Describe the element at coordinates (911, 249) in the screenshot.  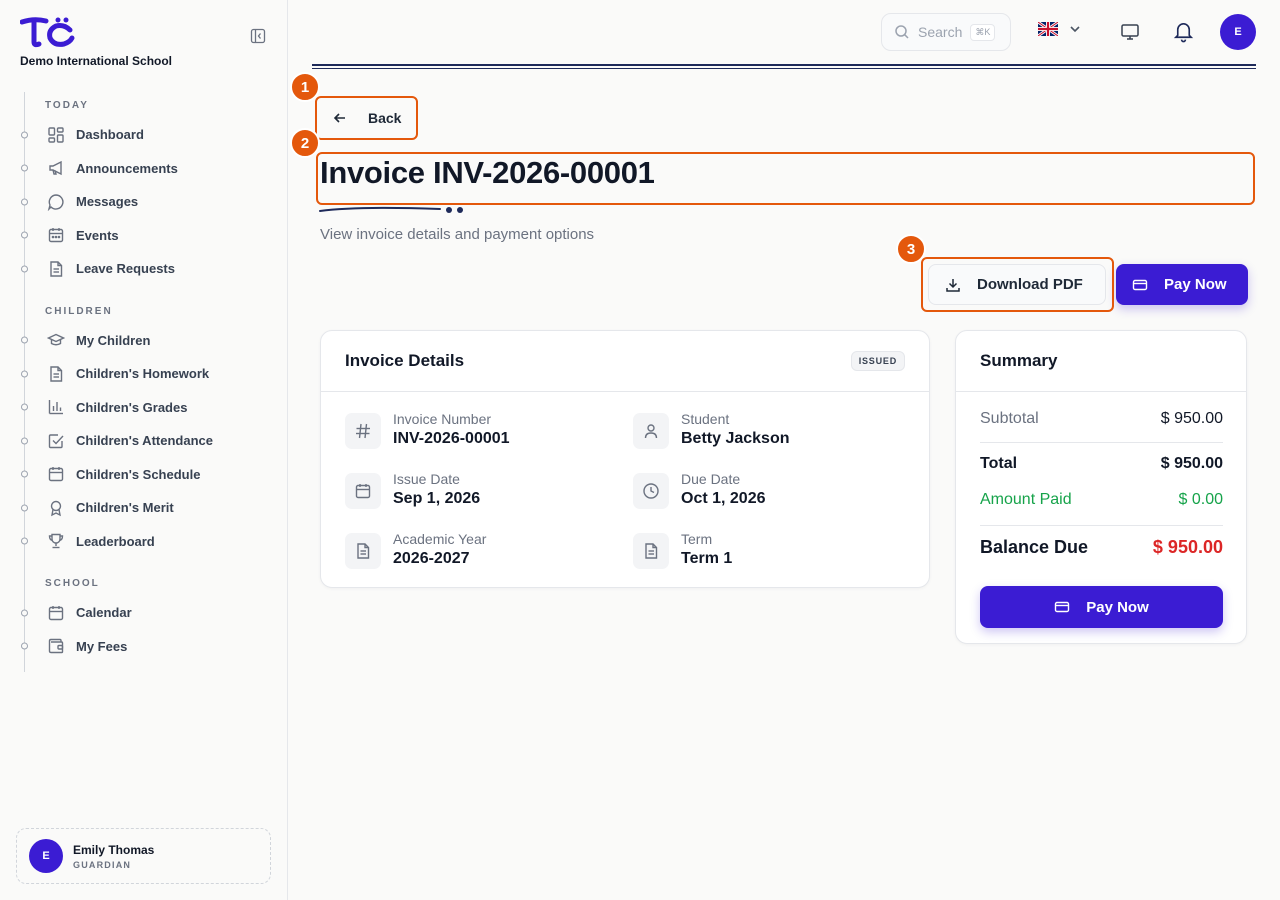
I see `annotation-badge: 3` at that location.